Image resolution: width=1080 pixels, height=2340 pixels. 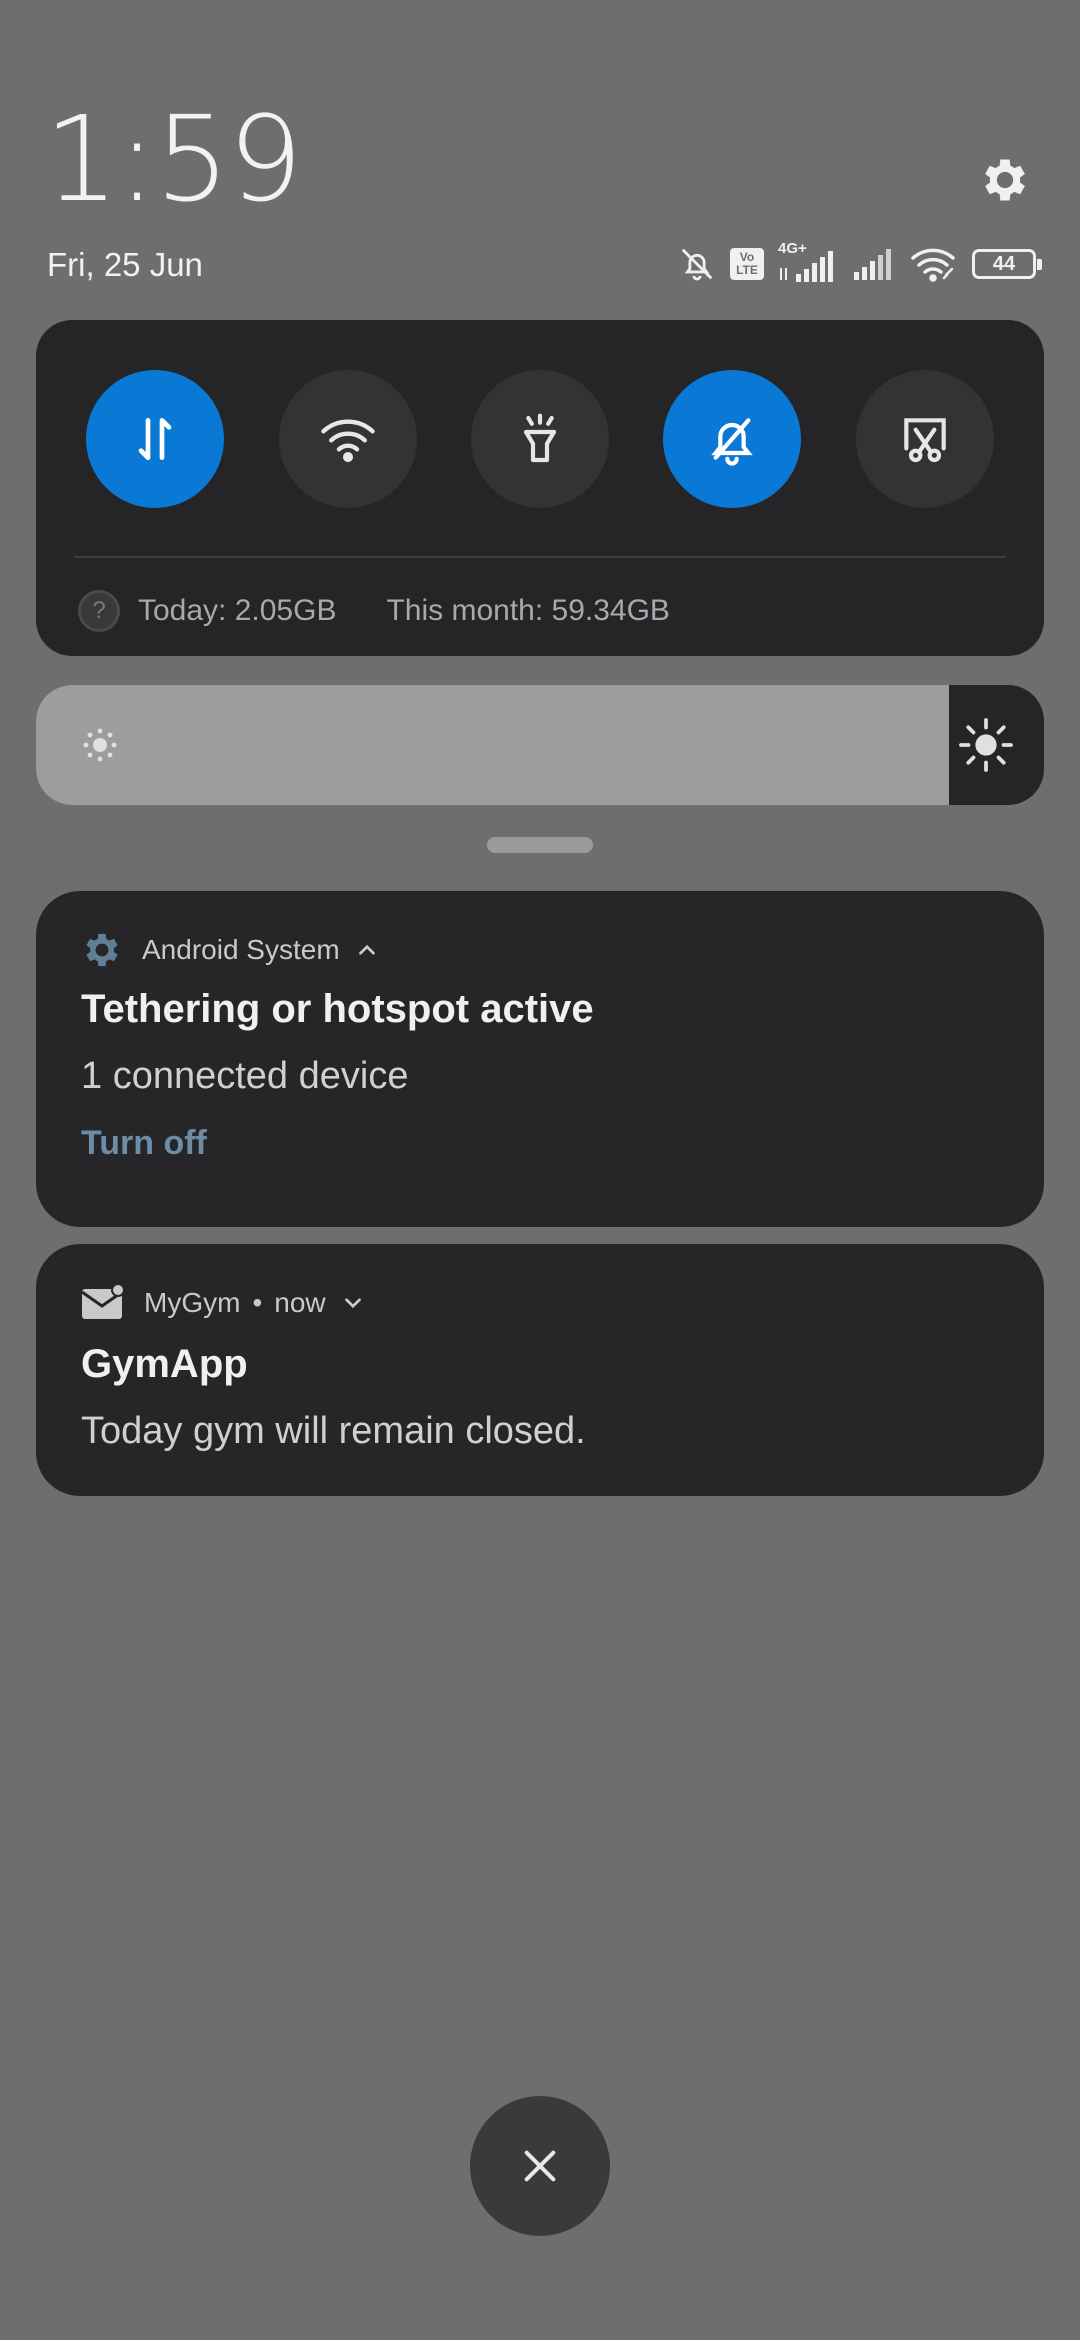 What do you see at coordinates (540, 845) in the screenshot?
I see `panel-drag-handle` at bounding box center [540, 845].